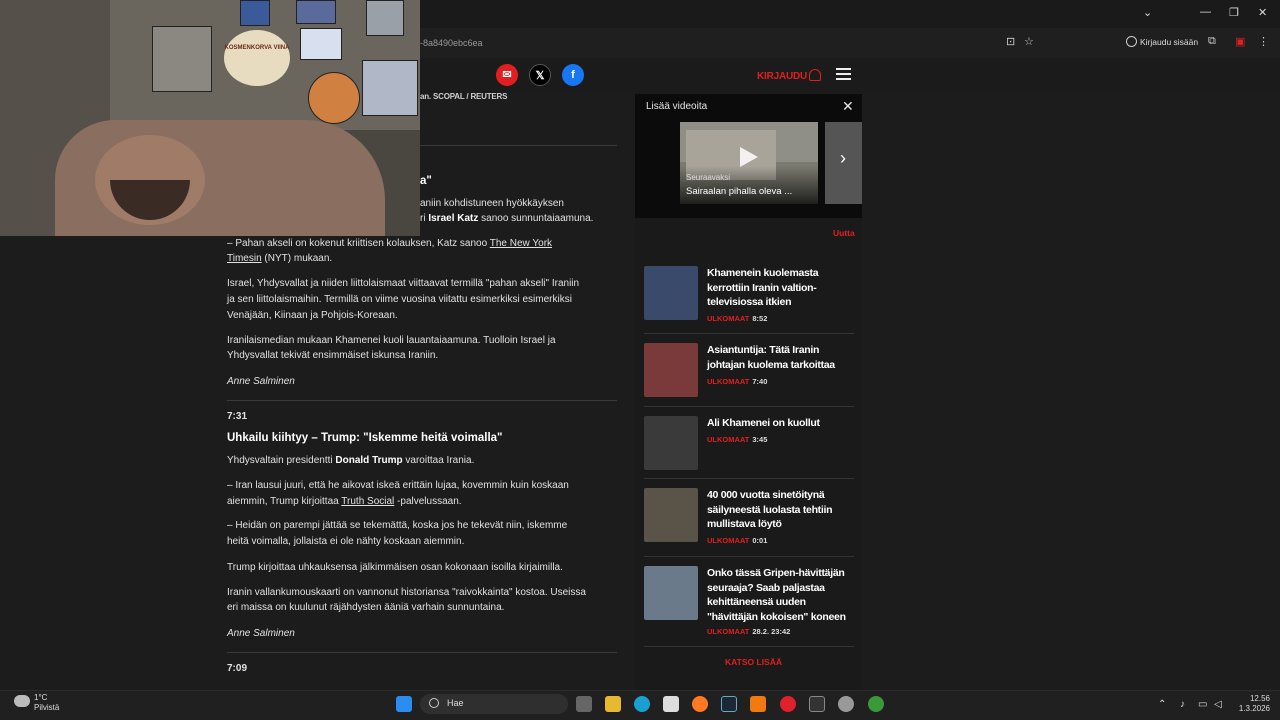 This screenshot has height=720, width=1280. I want to click on email-icon: ✉, so click(507, 75).